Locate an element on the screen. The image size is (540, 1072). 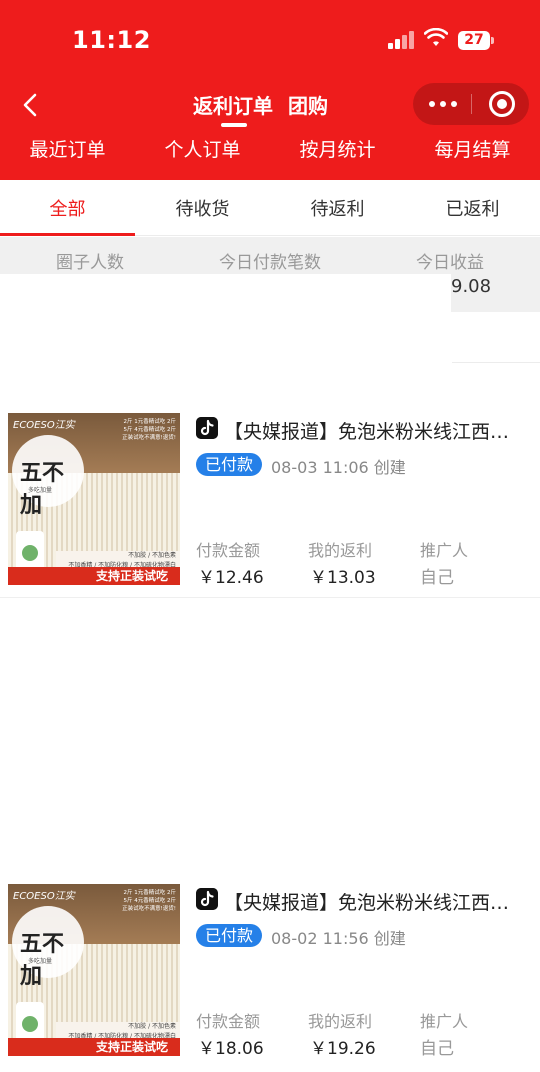
stats-bar: 圈子人数 今日付款笔数 今日收益 is located at coordinates (270, 255).